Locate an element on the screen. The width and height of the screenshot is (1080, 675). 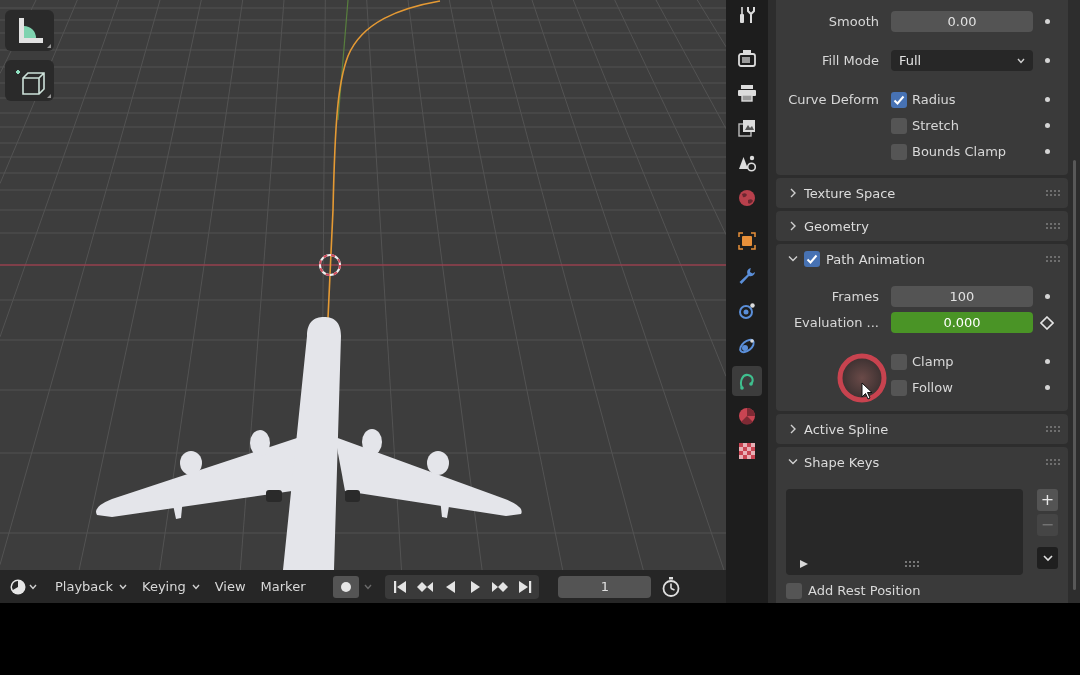
camera-icon is located at coordinates (747, 58).